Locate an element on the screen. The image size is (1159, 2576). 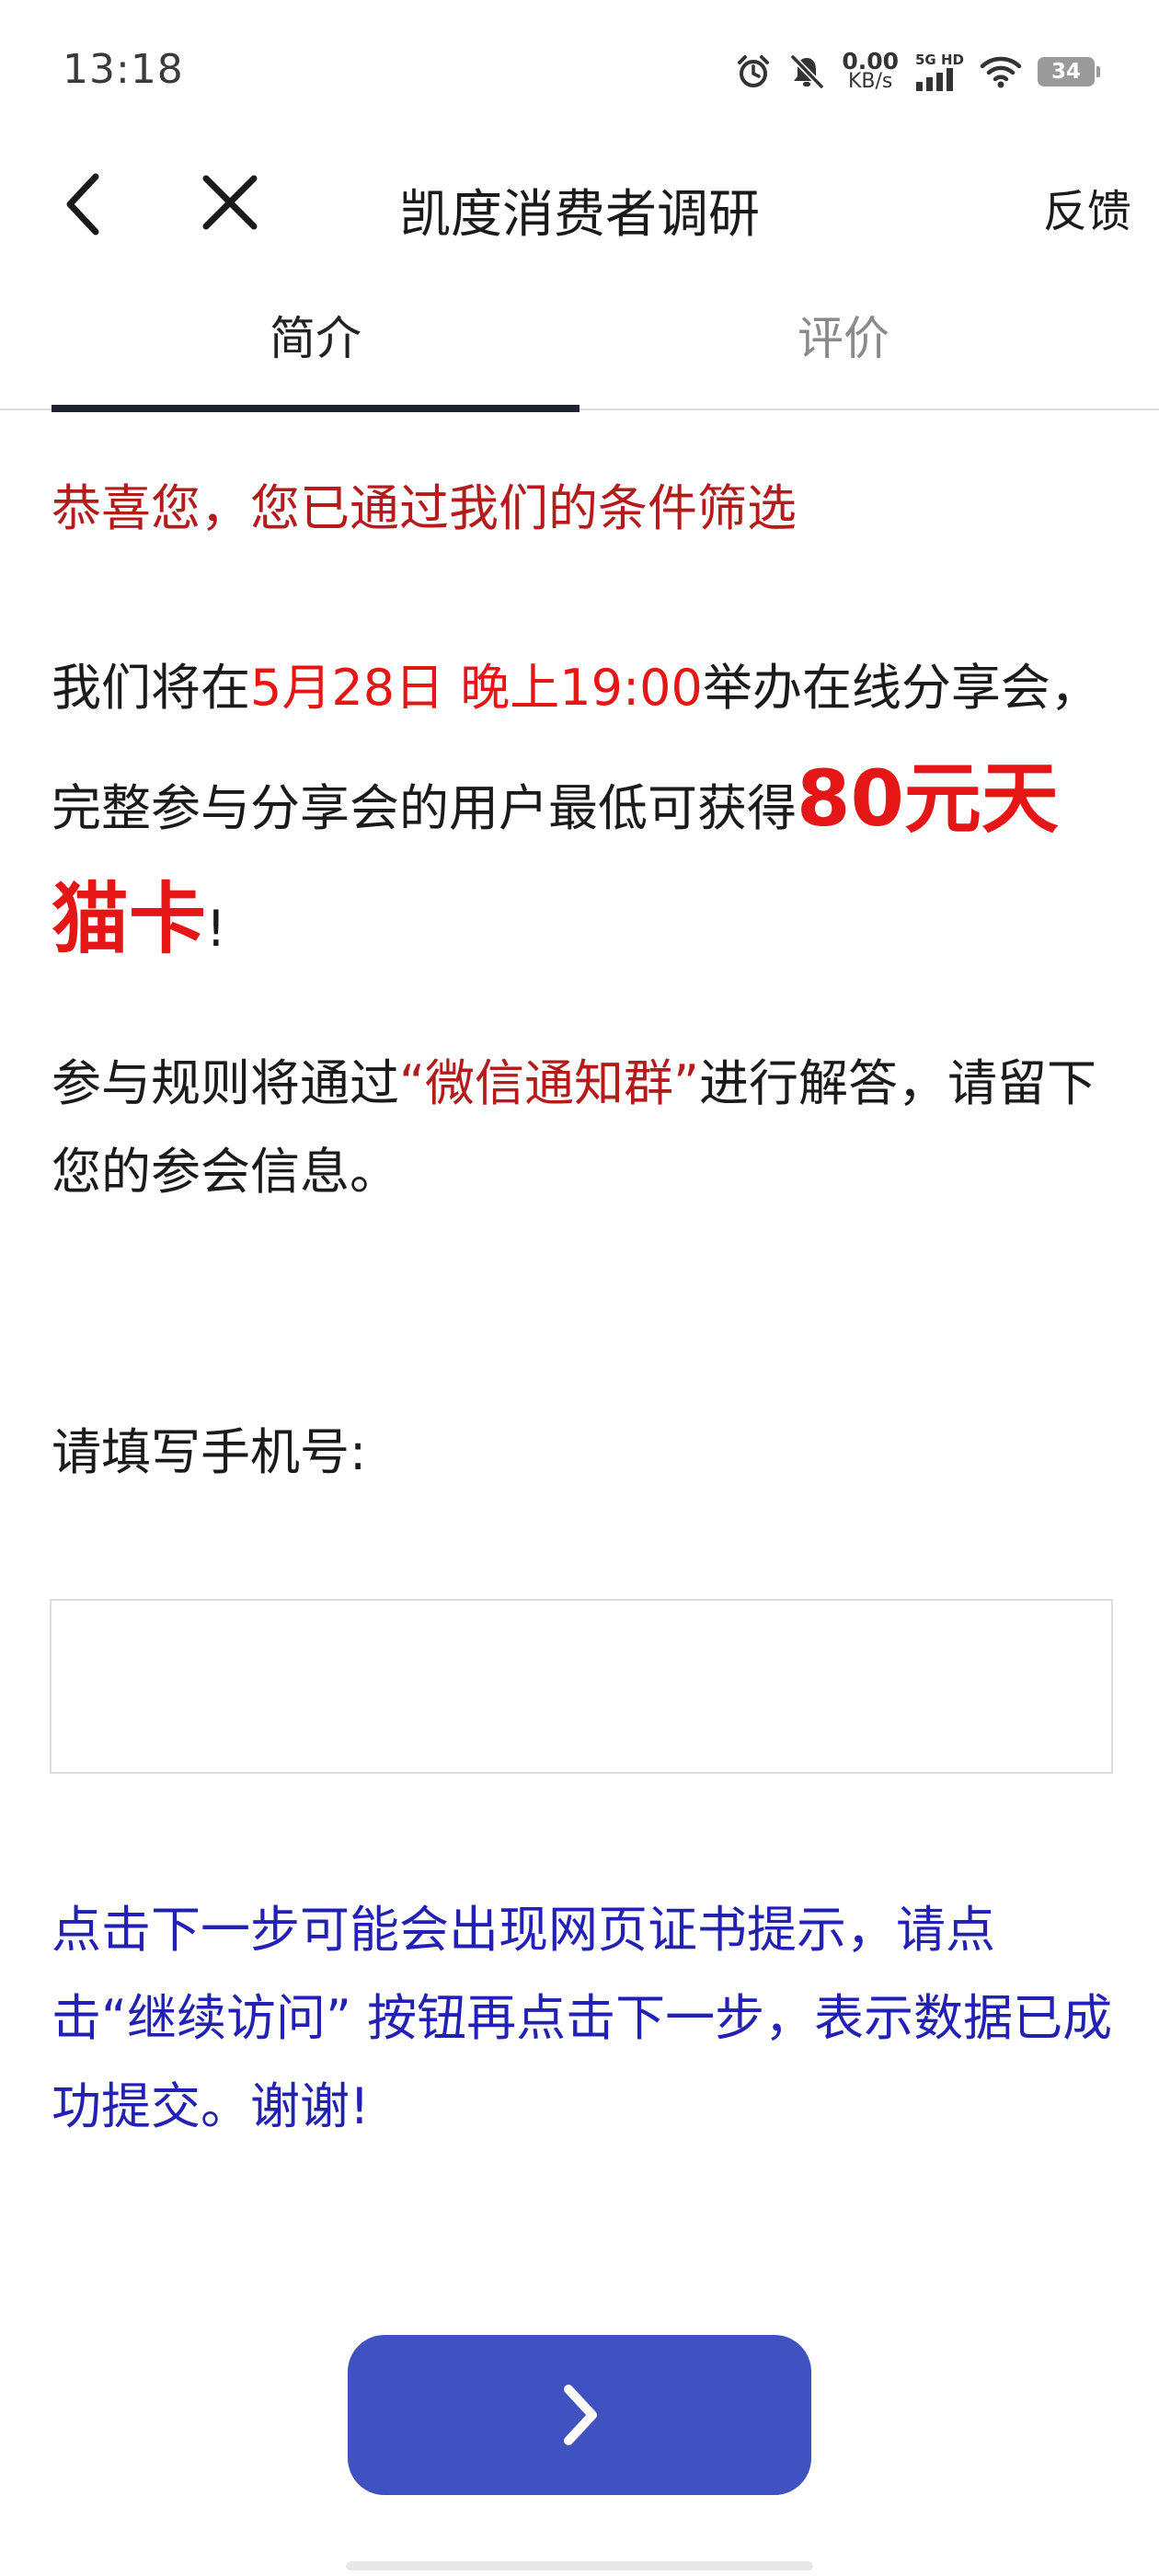
active-tab-indicator is located at coordinates (316, 408).